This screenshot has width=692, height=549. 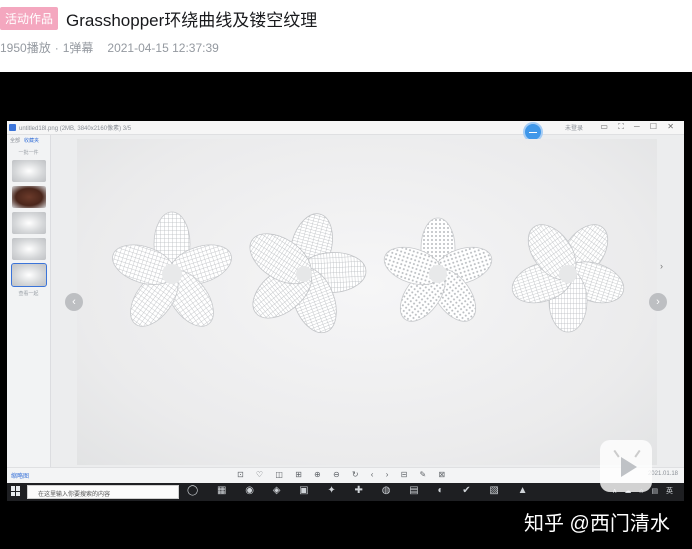 I want to click on viewer-tool-icons: ⊡ ♡ ◫ ⊞ ⊕ ⊖ ↻ ‹ › ⊟ ✎ ⊠, so click(x=343, y=474).